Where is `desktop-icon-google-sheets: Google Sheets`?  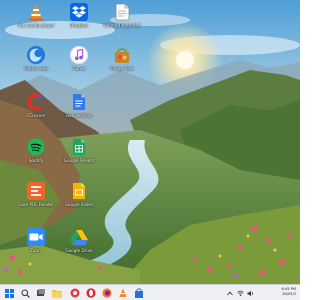 desktop-icon-google-sheets: Google Sheets is located at coordinates (79, 150).